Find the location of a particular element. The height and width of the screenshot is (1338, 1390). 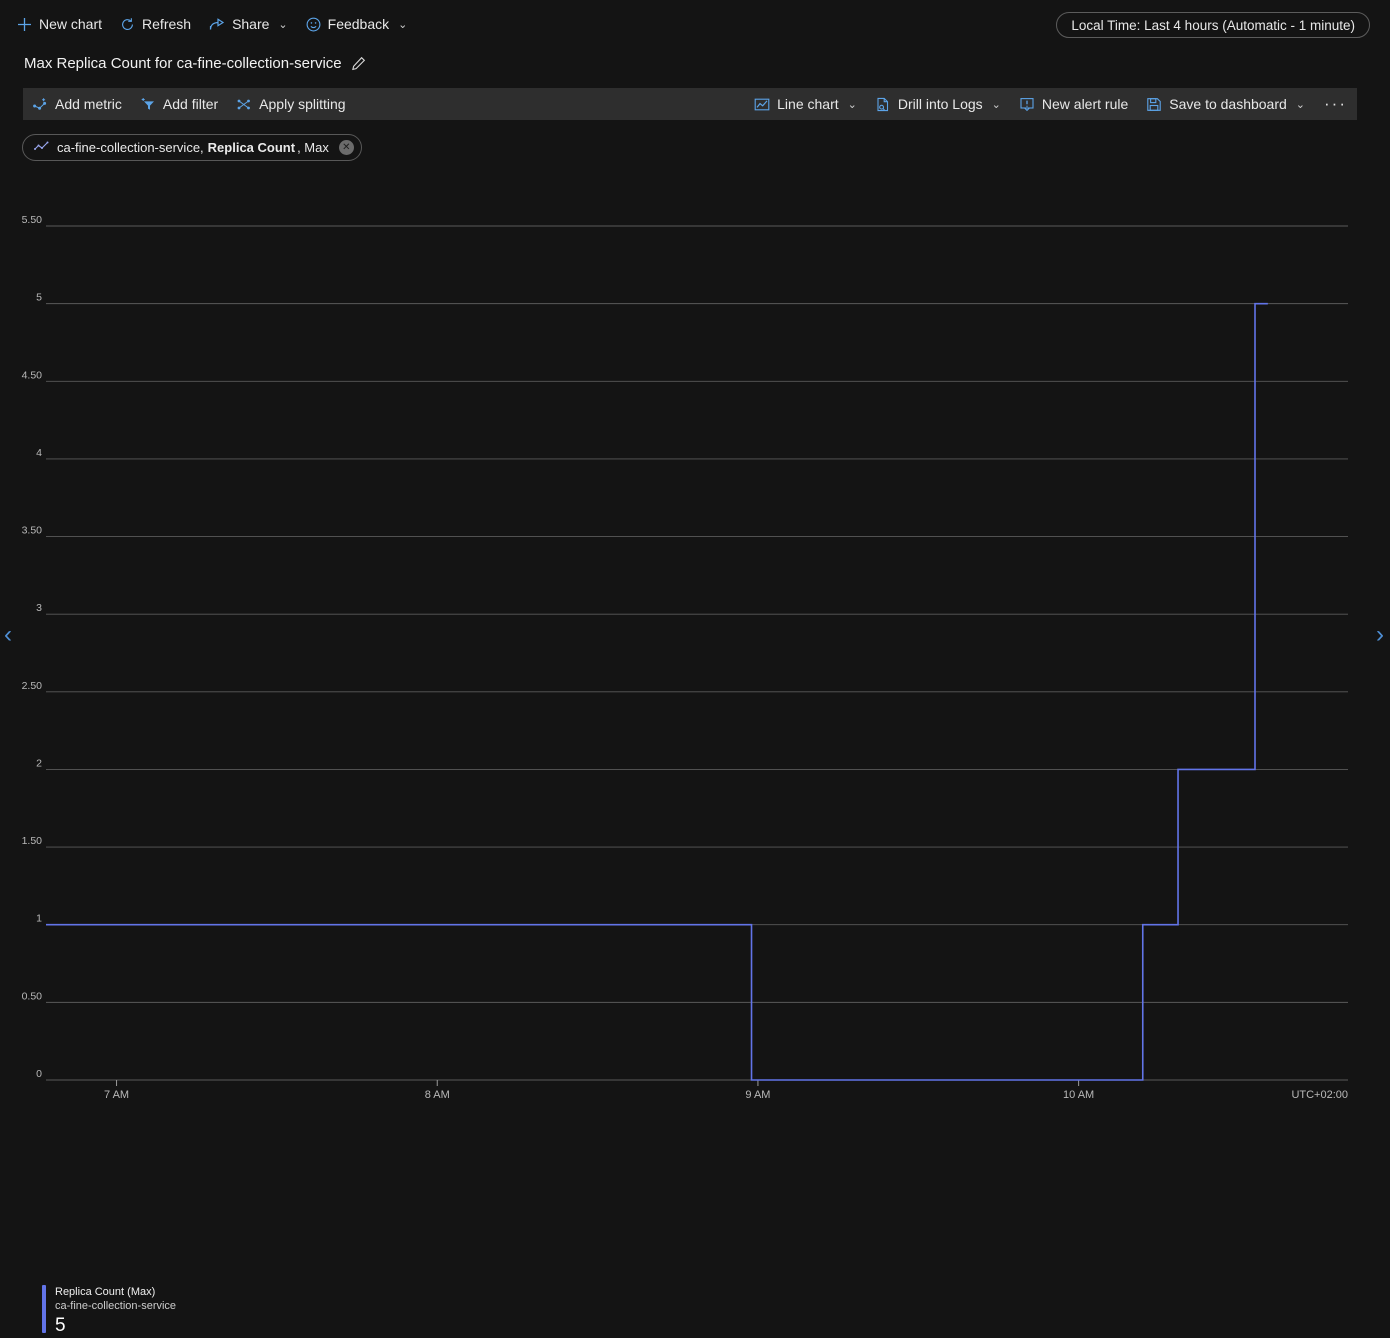

x-axis-tick-label: 7 AM is located at coordinates (116, 1095).